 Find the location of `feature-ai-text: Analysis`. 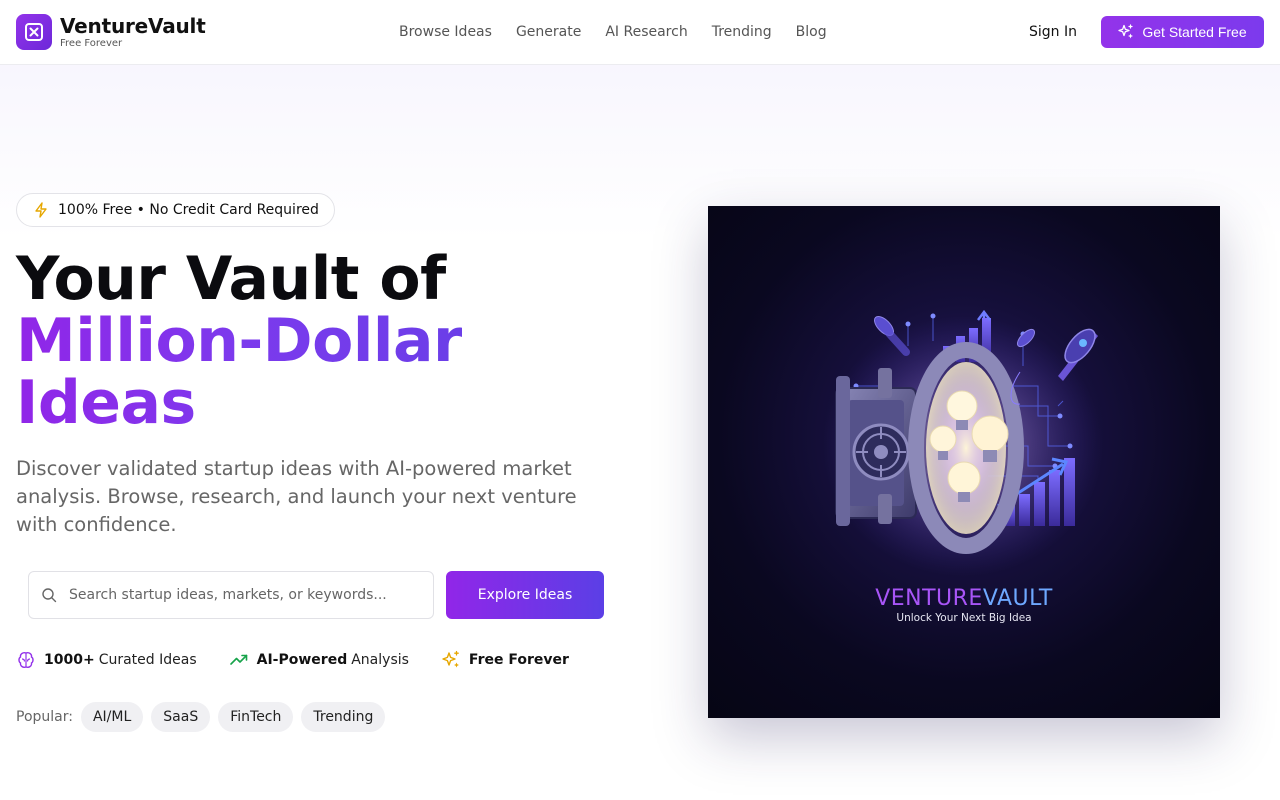

feature-ai-text: Analysis is located at coordinates (380, 660).